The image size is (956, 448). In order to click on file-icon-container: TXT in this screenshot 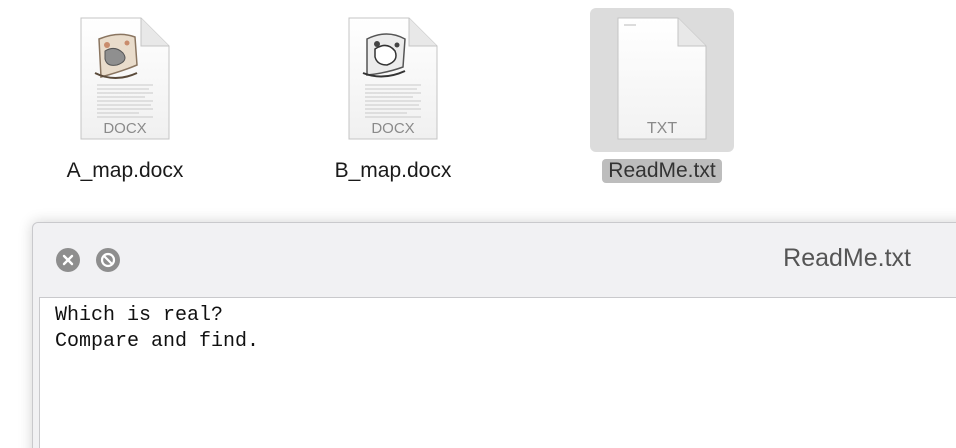, I will do `click(662, 80)`.